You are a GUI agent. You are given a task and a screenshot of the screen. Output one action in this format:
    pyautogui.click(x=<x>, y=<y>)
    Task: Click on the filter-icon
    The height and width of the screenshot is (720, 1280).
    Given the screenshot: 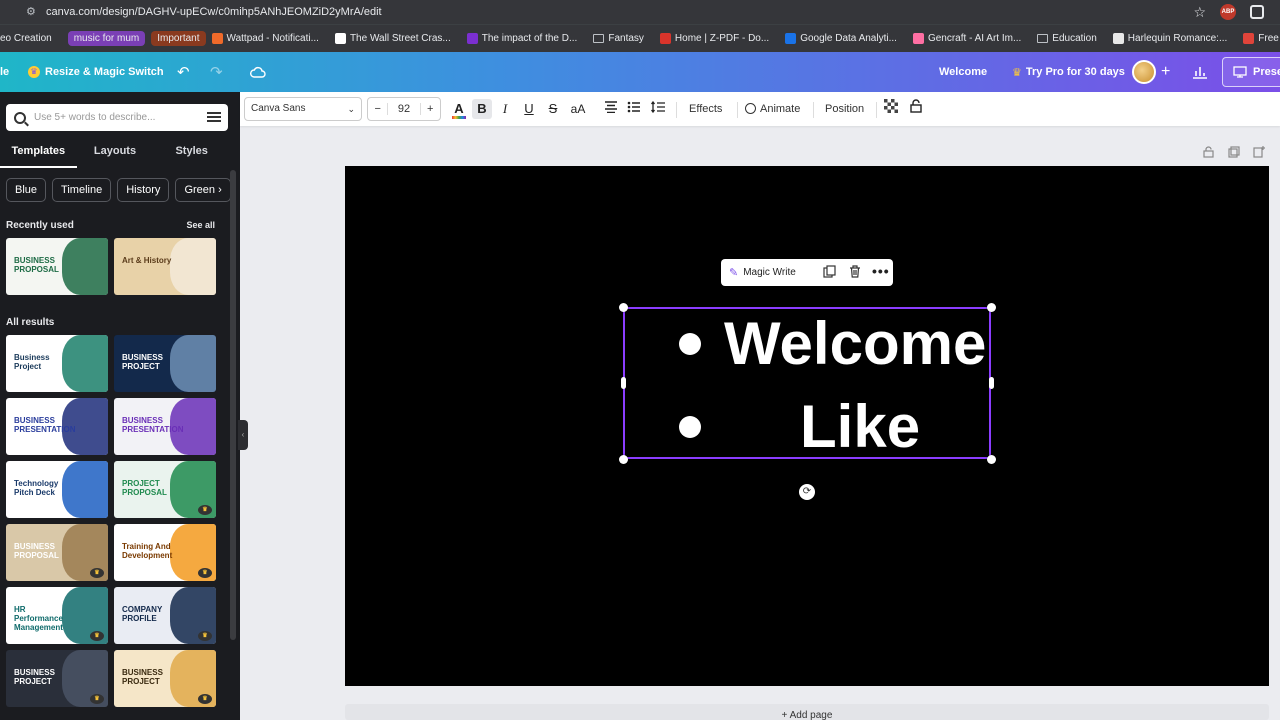 What is the action you would take?
    pyautogui.click(x=214, y=117)
    